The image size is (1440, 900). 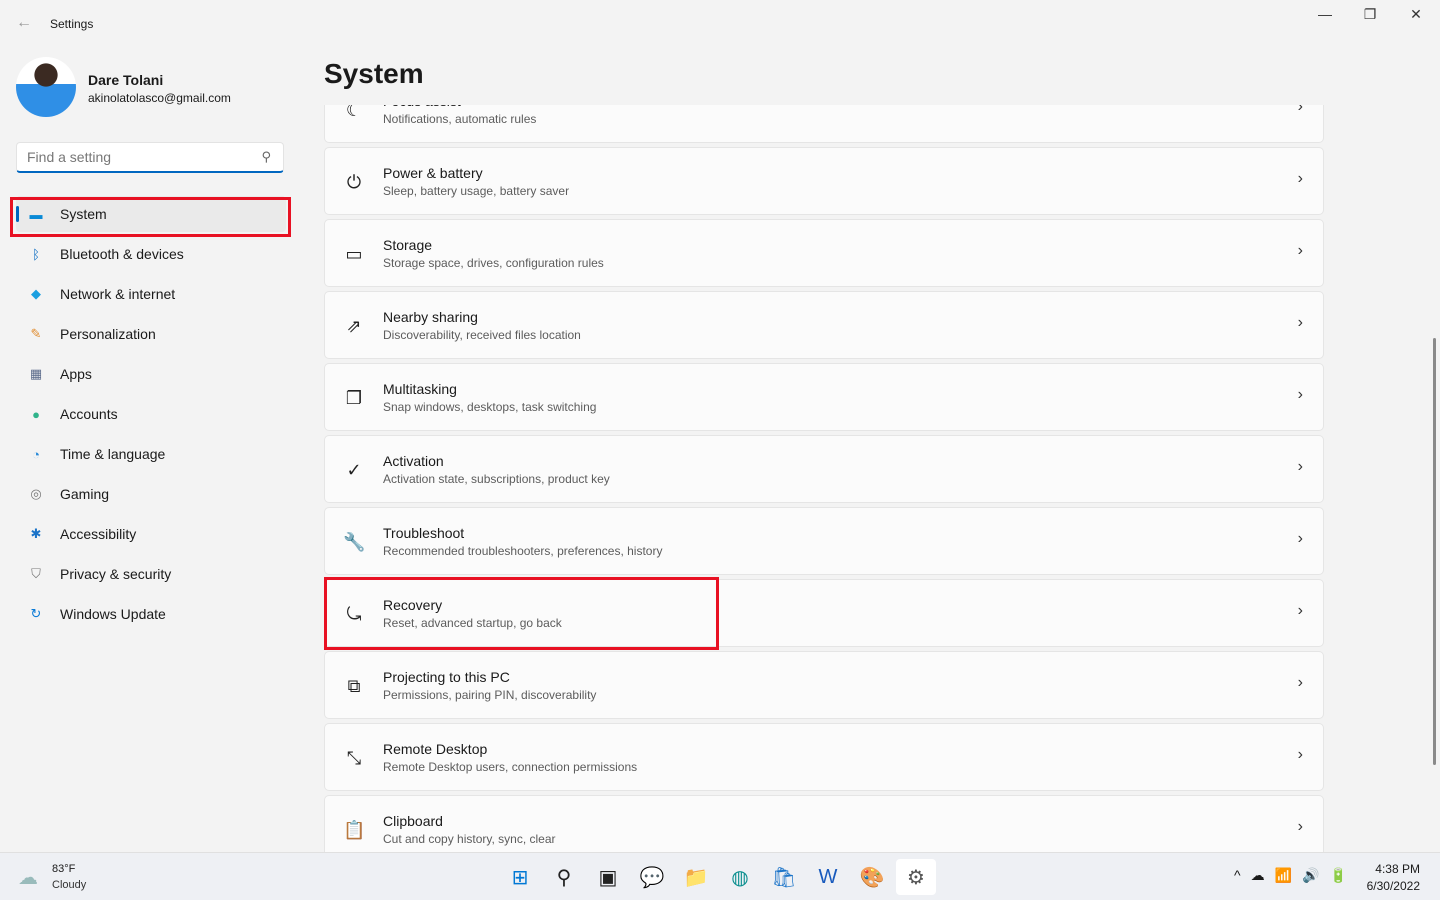 What do you see at coordinates (24, 23) in the screenshot?
I see `back-button: ←` at bounding box center [24, 23].